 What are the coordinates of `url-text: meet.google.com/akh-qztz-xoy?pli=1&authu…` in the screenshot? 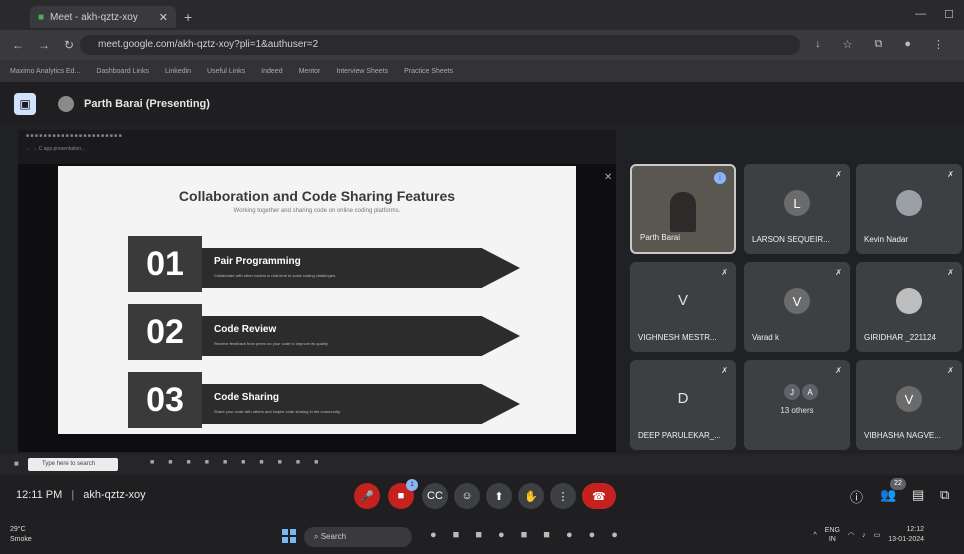 It's located at (208, 44).